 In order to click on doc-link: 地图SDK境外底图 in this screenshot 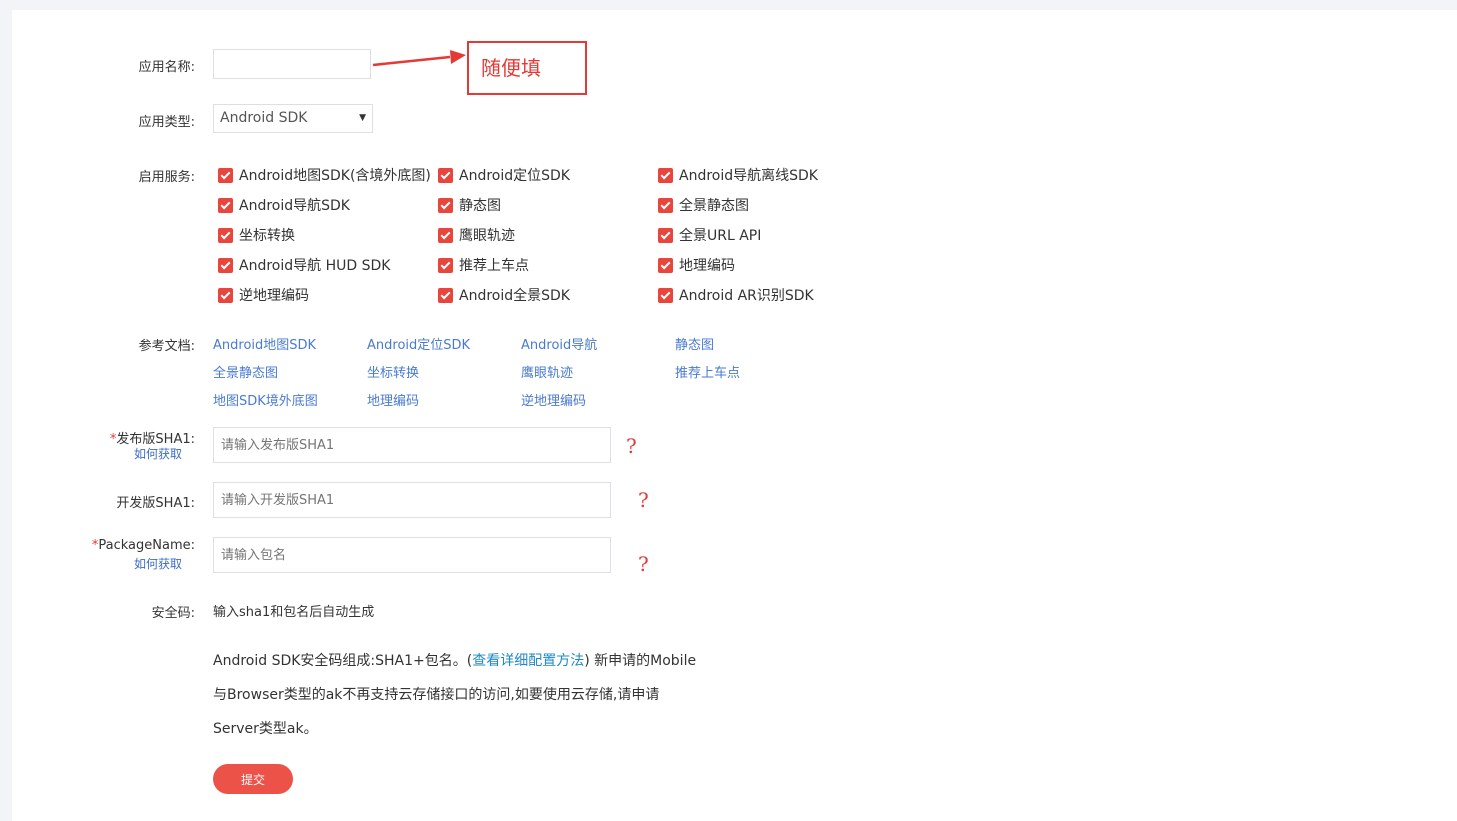, I will do `click(265, 399)`.